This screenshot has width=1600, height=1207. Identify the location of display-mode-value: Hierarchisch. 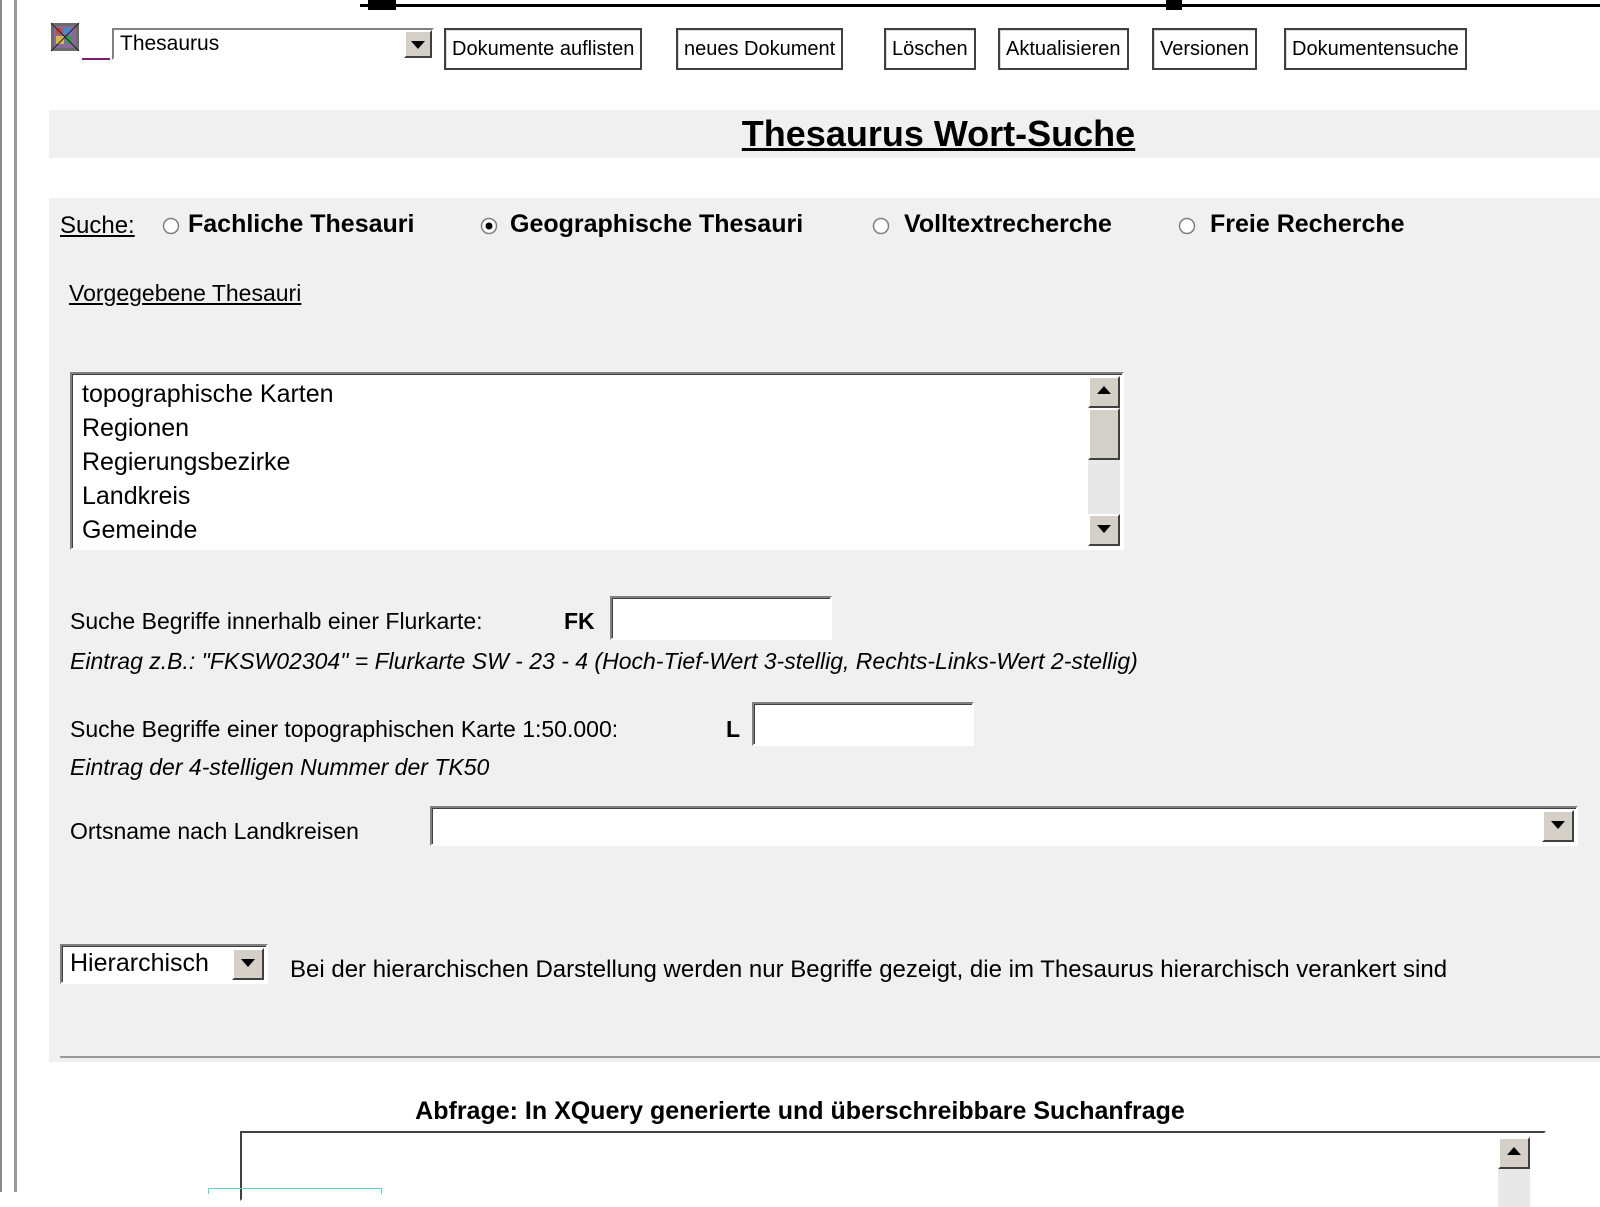
(139, 963).